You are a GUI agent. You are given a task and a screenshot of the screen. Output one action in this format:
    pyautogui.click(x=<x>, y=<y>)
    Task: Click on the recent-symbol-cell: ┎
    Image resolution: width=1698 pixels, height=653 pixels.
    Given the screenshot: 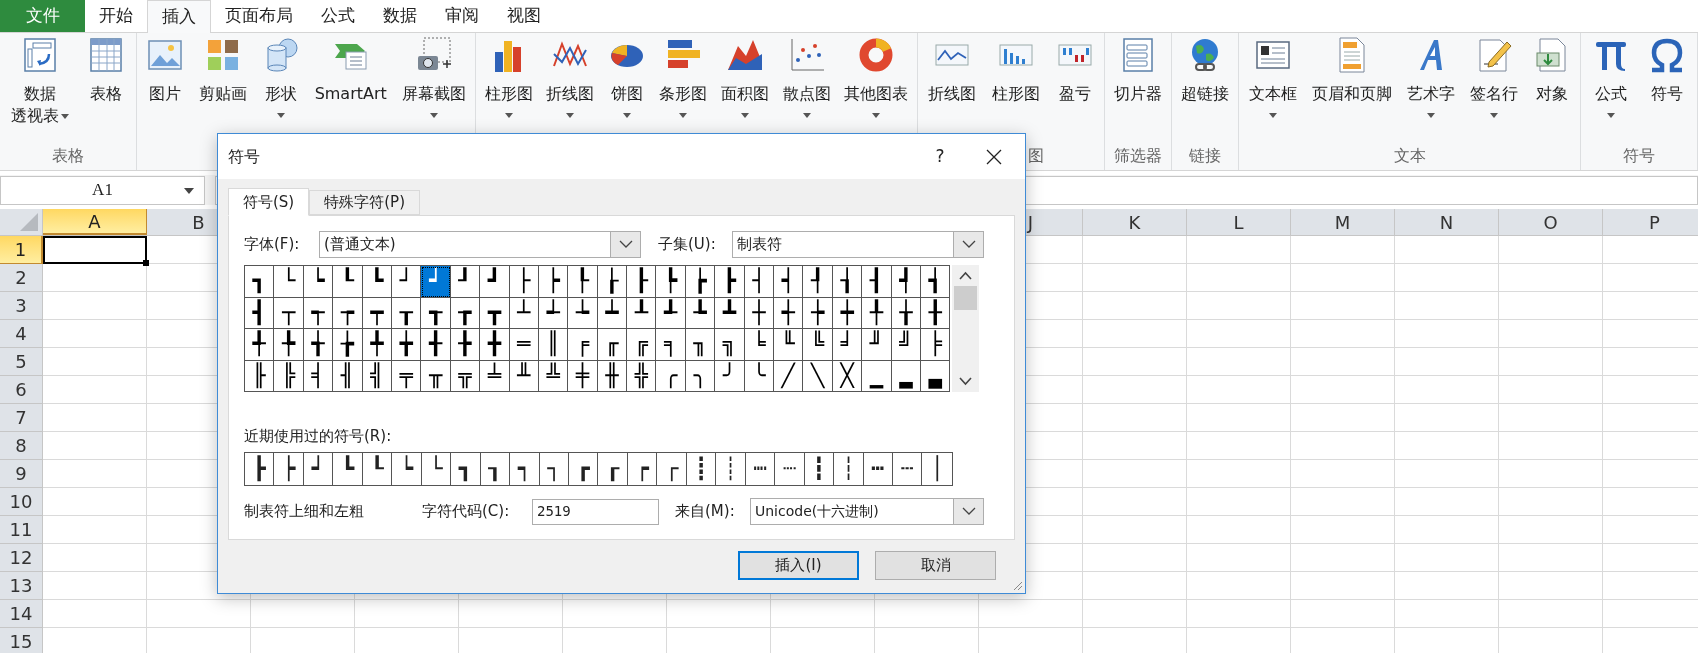 What is the action you would take?
    pyautogui.click(x=613, y=468)
    